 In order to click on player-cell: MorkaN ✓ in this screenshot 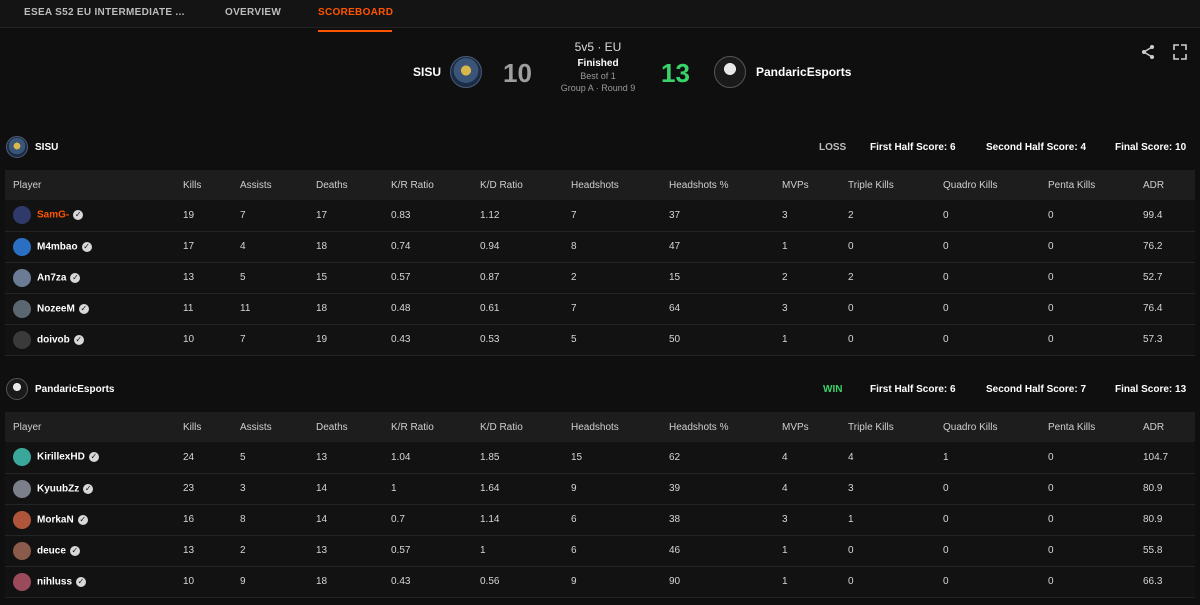, I will do `click(90, 520)`.